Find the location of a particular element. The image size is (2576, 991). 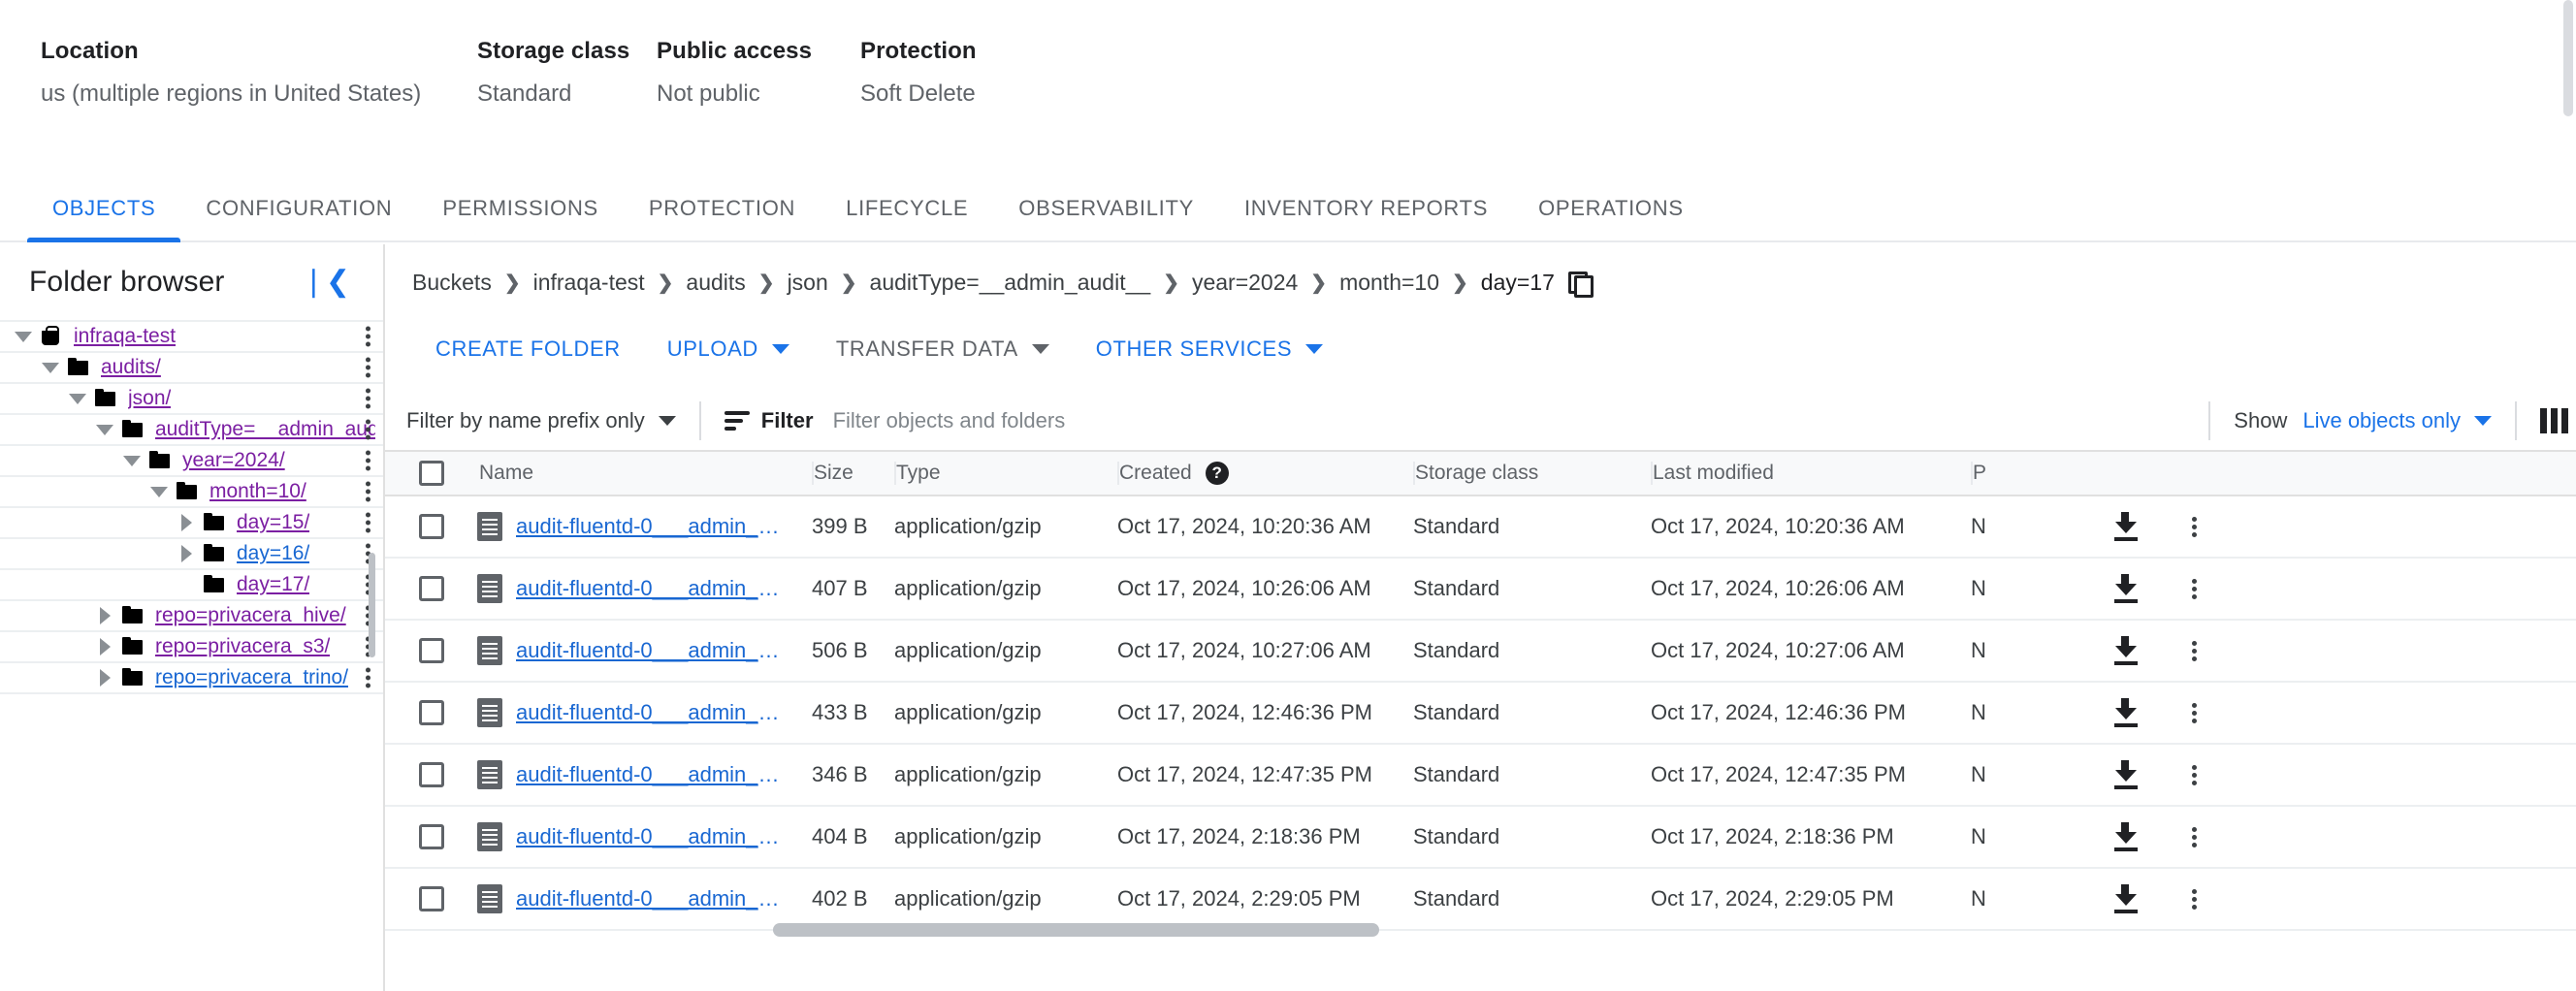

select-all-checkbox is located at coordinates (431, 473).